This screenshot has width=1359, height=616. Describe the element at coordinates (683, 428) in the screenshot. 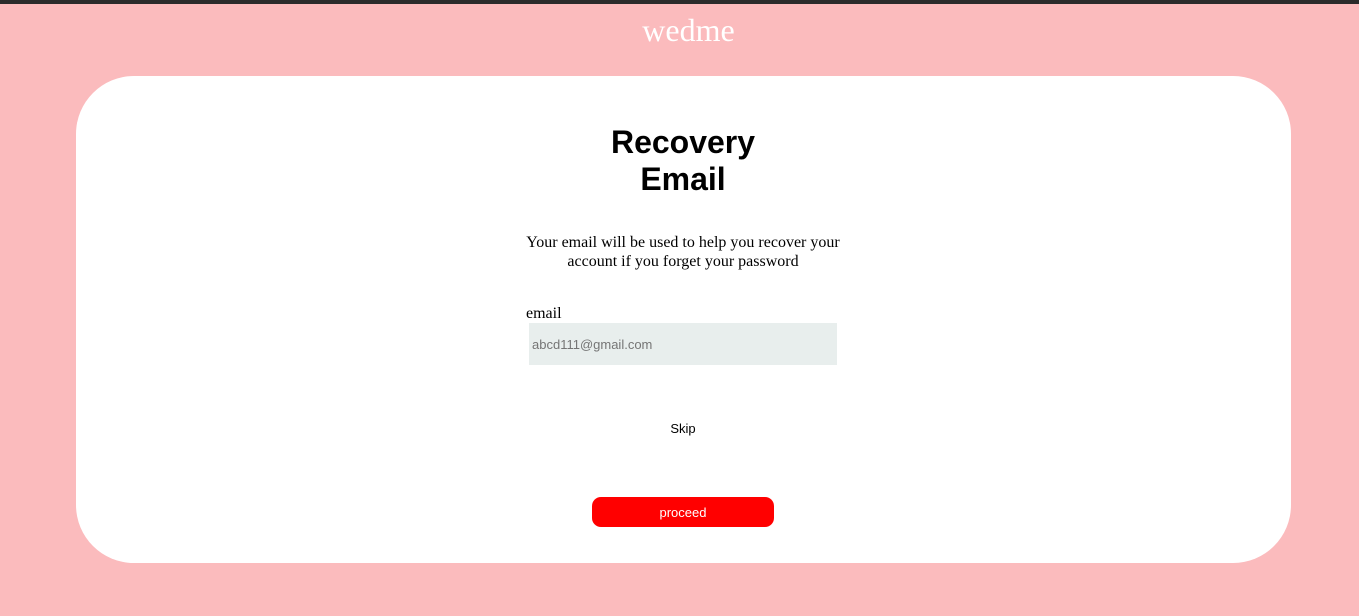

I see `skip-button: Skip` at that location.